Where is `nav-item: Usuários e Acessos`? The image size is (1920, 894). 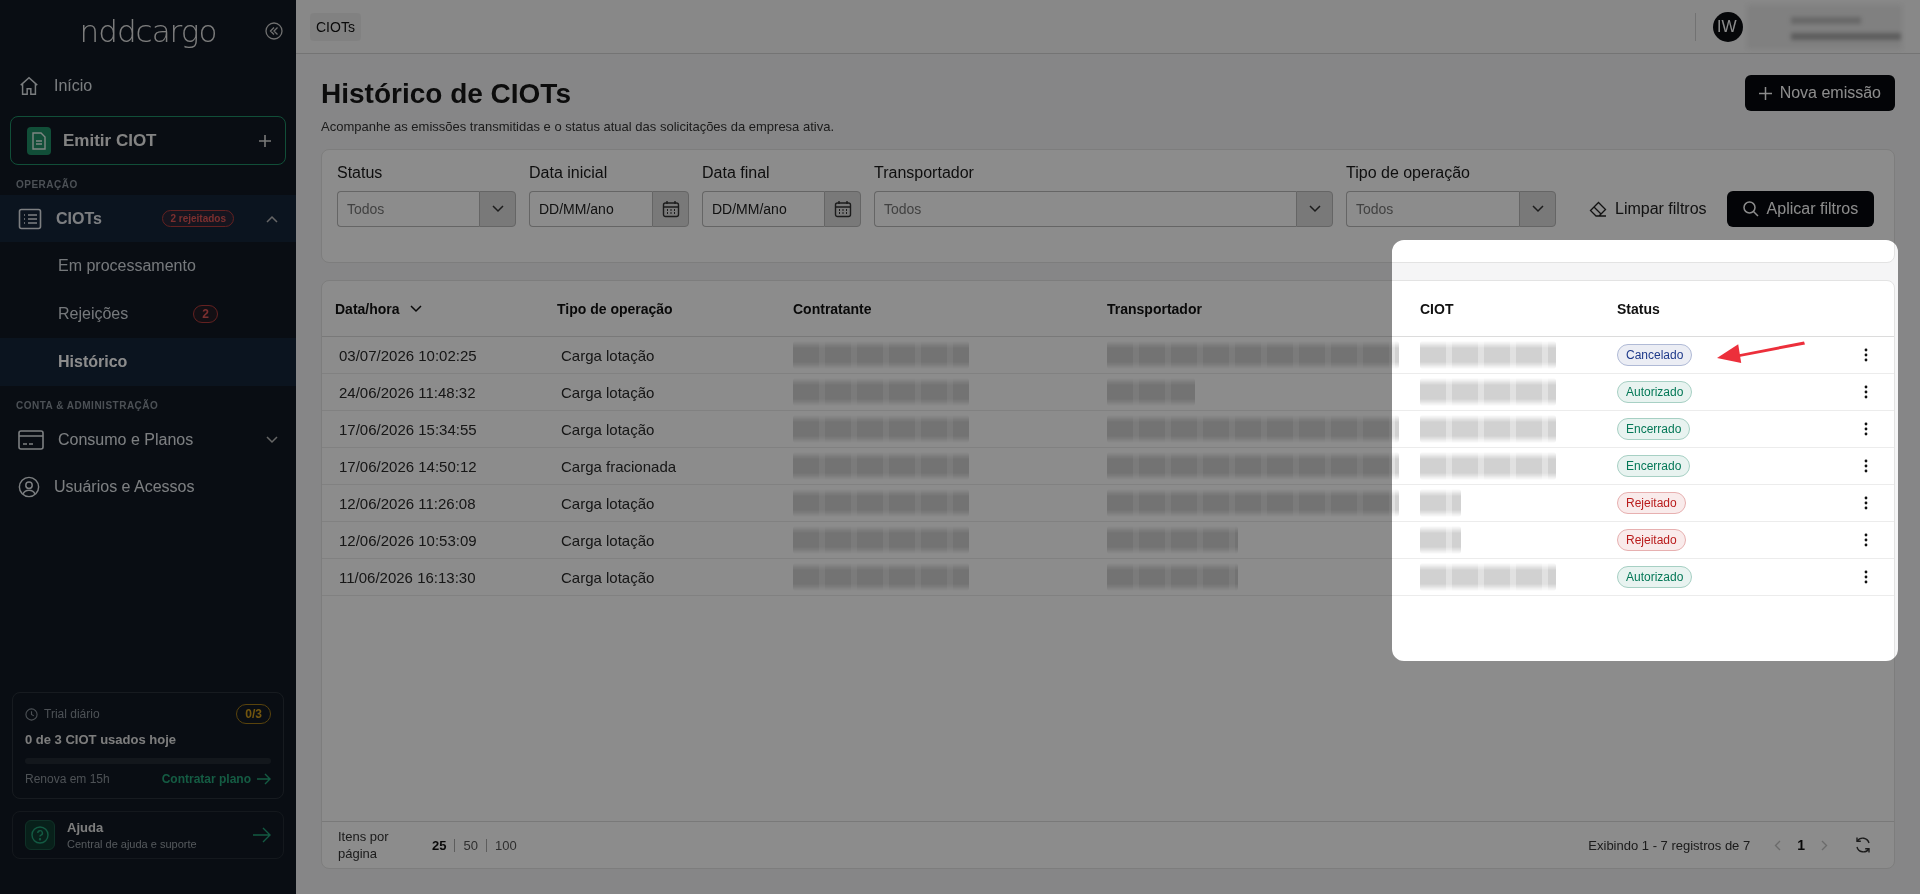
nav-item: Usuários e Acessos is located at coordinates (148, 486).